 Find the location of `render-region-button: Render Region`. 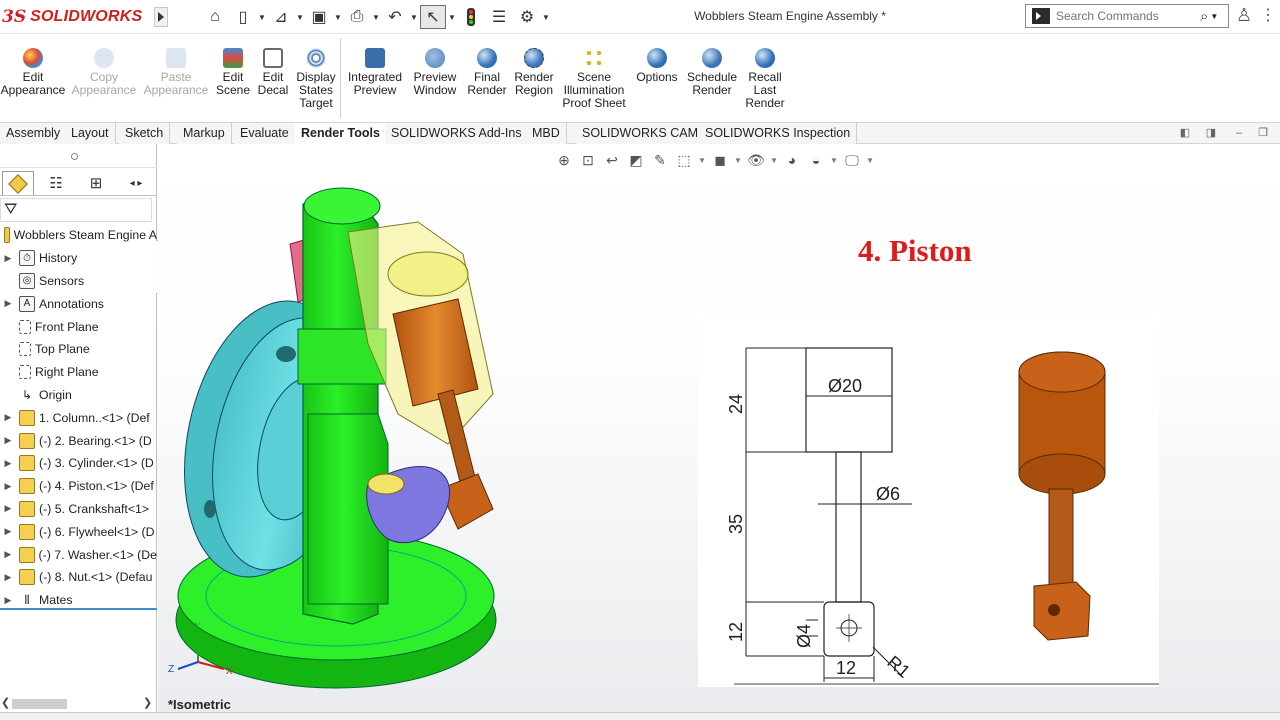

render-region-button: Render Region is located at coordinates (534, 72).